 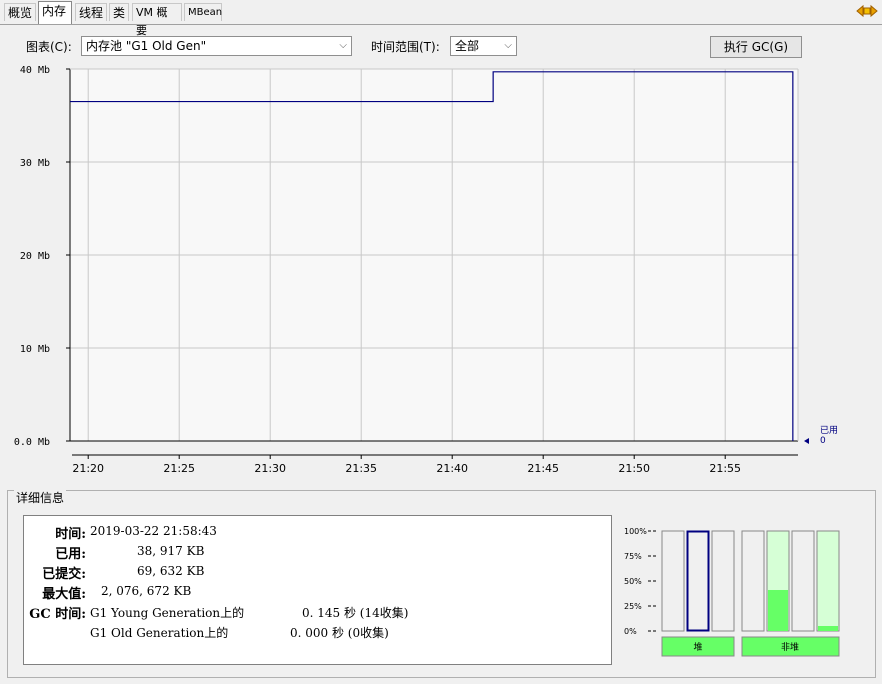 What do you see at coordinates (35, 163) in the screenshot?
I see `y-tick-label: 30 Mb` at bounding box center [35, 163].